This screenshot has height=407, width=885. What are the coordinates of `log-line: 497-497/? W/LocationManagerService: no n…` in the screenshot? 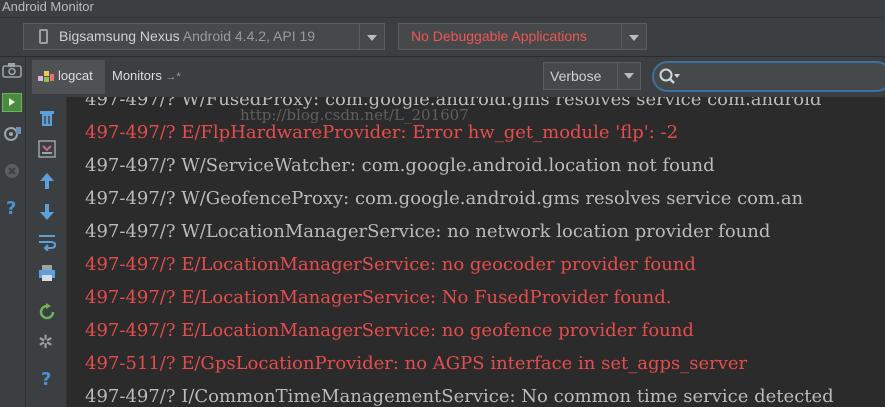 It's located at (427, 232).